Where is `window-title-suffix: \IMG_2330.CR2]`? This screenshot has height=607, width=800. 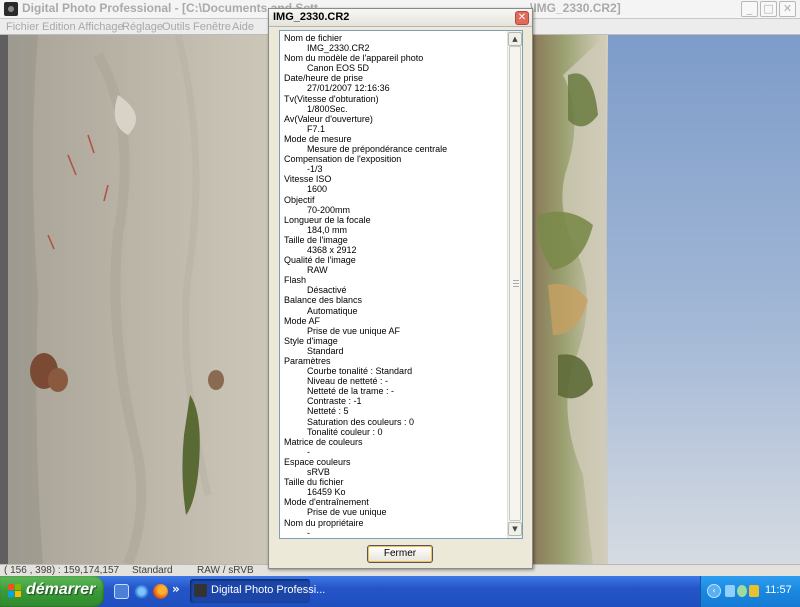 window-title-suffix: \IMG_2330.CR2] is located at coordinates (575, 8).